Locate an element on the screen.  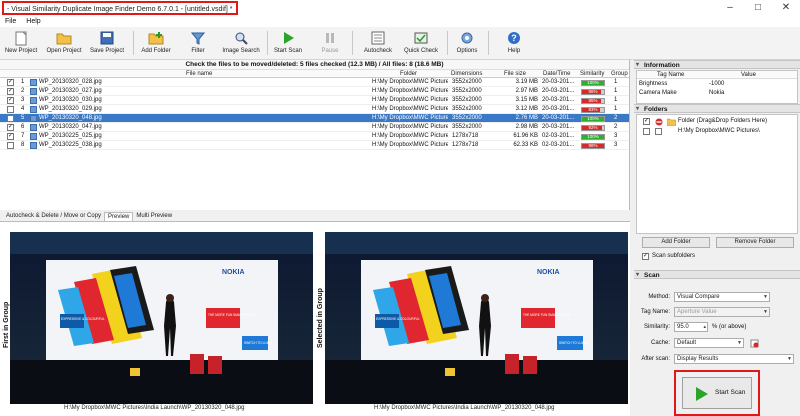
options-button: Options is located at coordinates (467, 43).